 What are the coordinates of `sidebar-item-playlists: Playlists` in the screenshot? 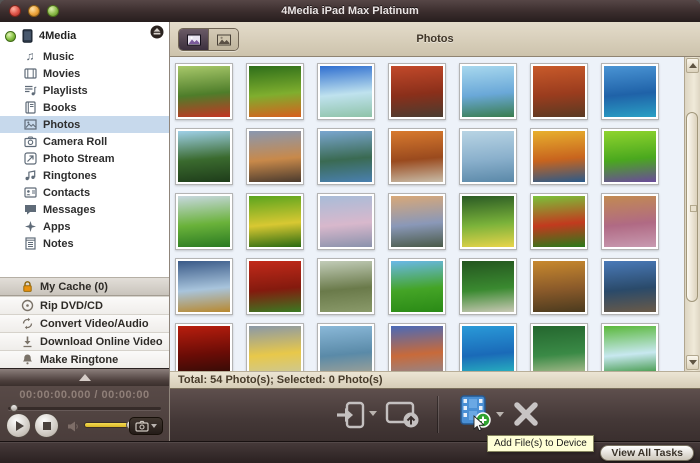 It's located at (84, 90).